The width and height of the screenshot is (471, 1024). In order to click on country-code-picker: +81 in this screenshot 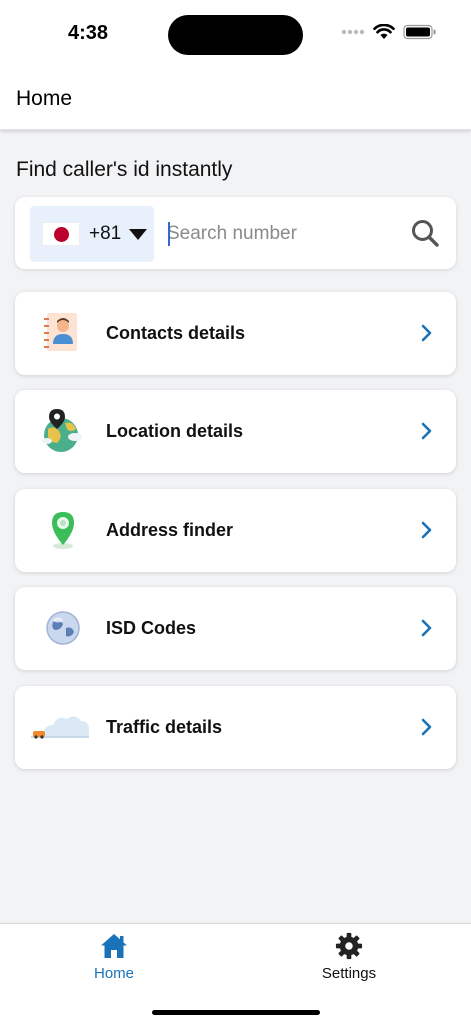, I will do `click(92, 234)`.